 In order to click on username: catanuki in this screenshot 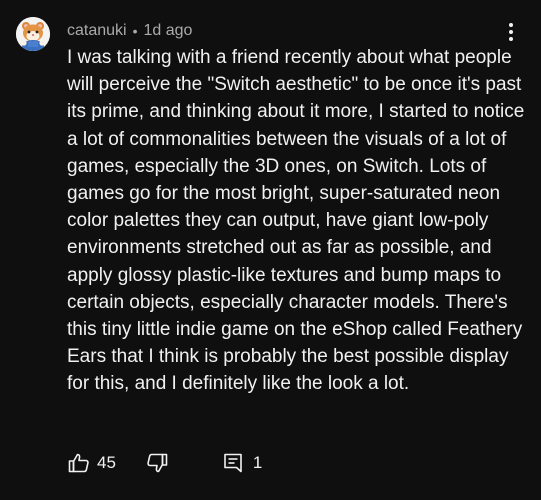, I will do `click(97, 31)`.